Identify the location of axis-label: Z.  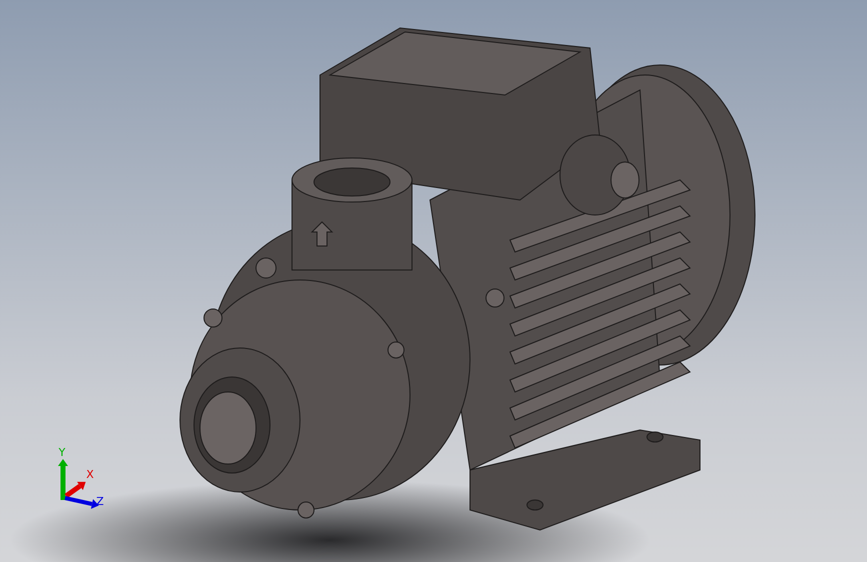
(100, 501).